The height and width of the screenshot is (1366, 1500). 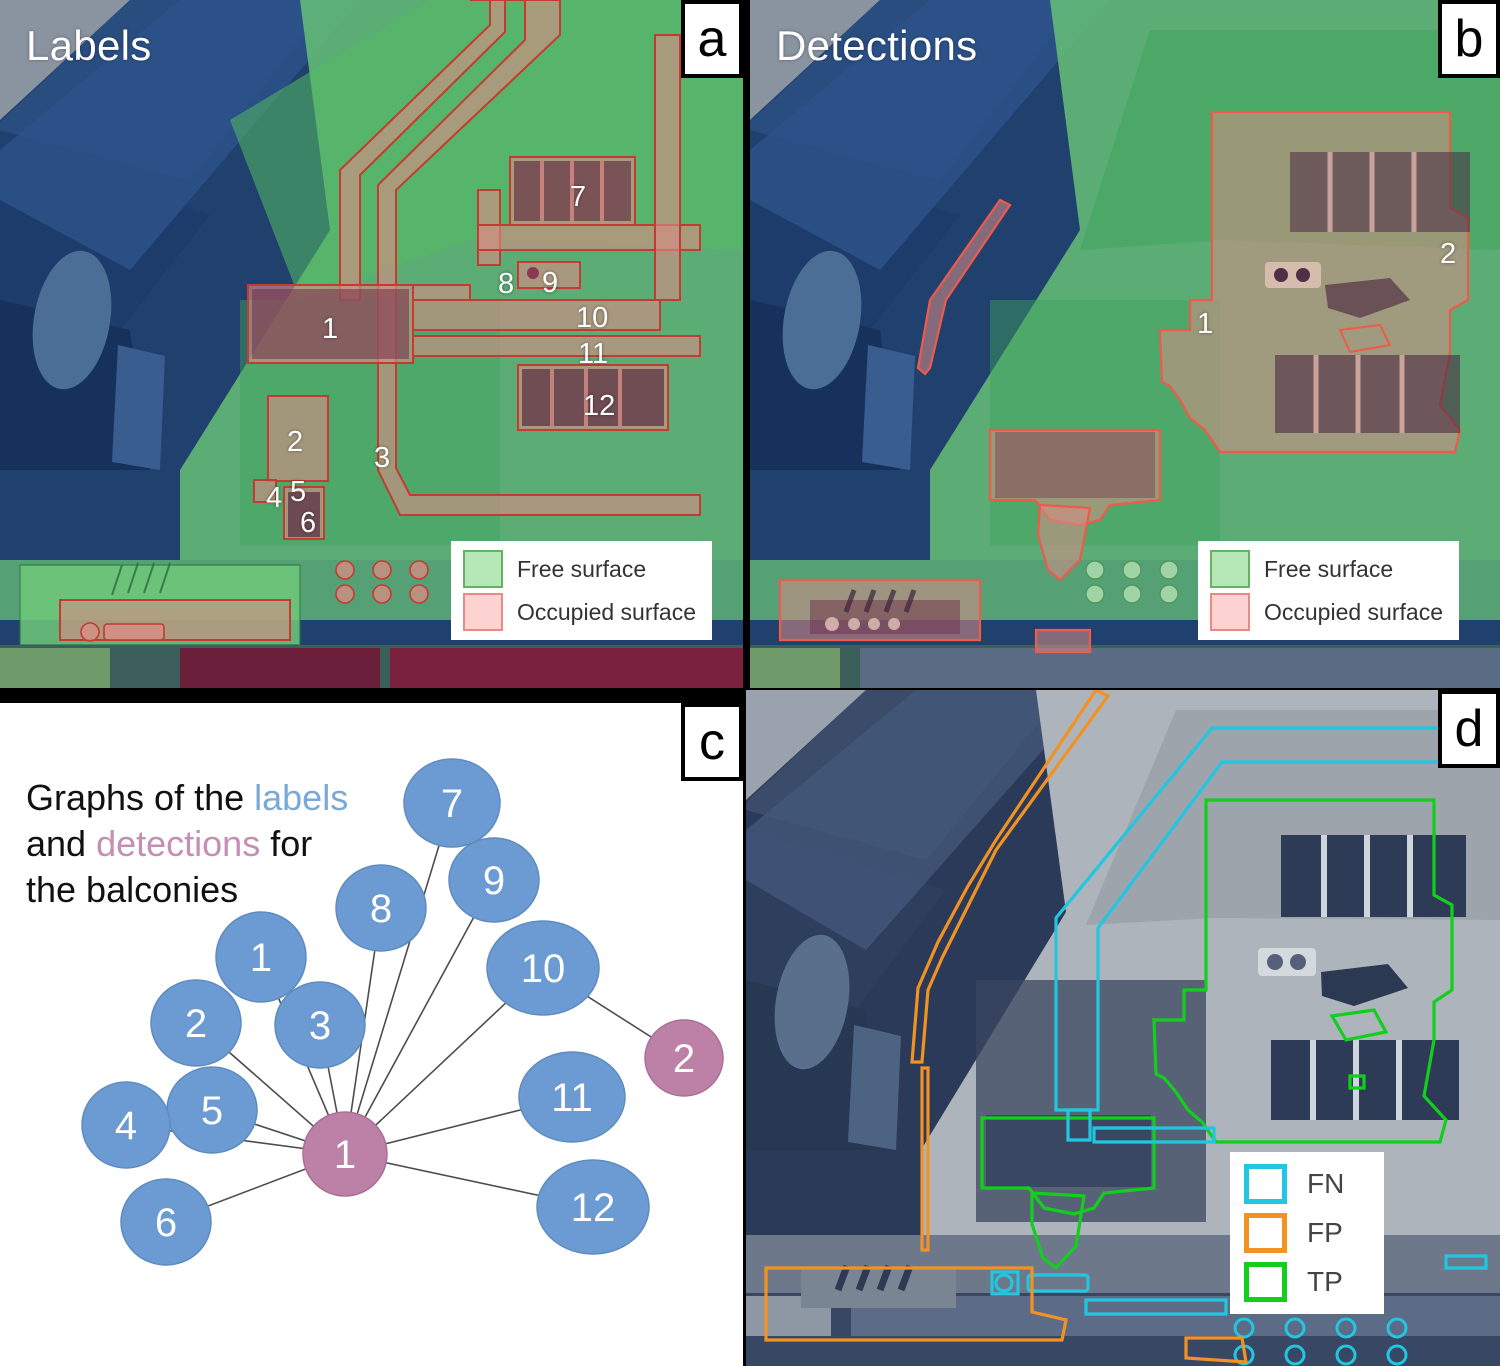 I want to click on map-label-a-6: 6, so click(x=308, y=523).